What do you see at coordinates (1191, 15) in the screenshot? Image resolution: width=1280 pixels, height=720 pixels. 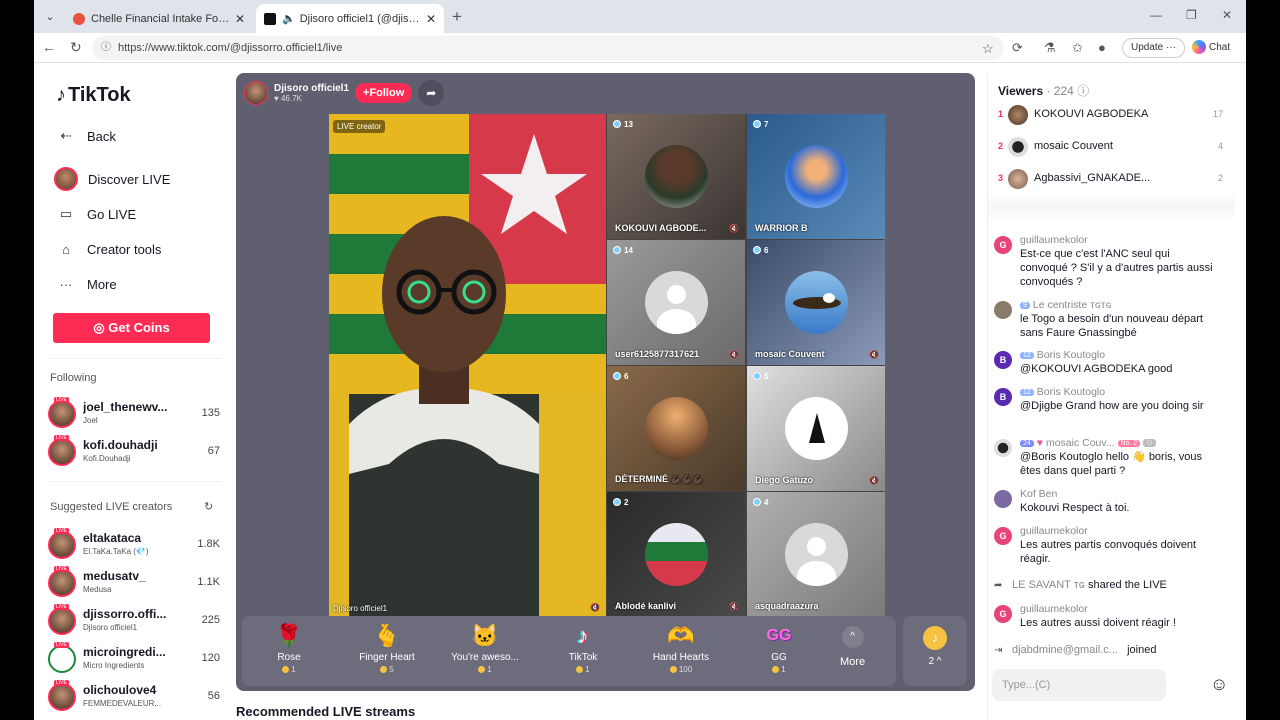 I see `maximize-icon: ❐` at bounding box center [1191, 15].